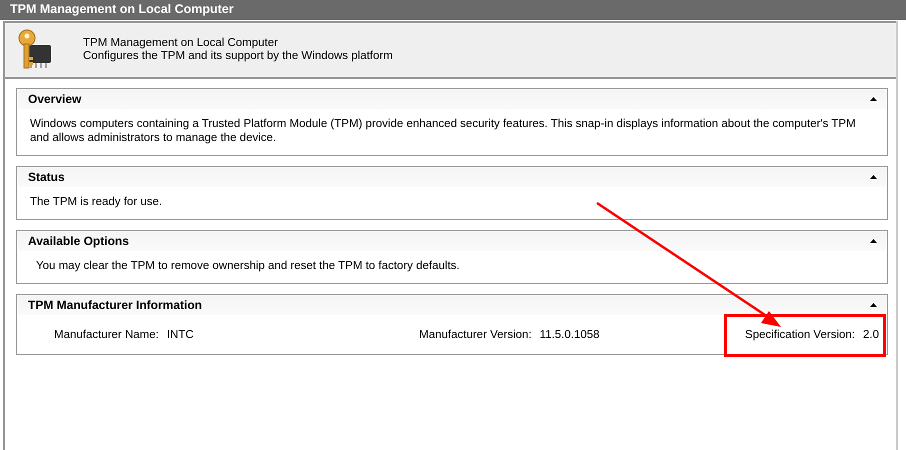  Describe the element at coordinates (800, 335) in the screenshot. I see `field-label: Specification Version:` at that location.